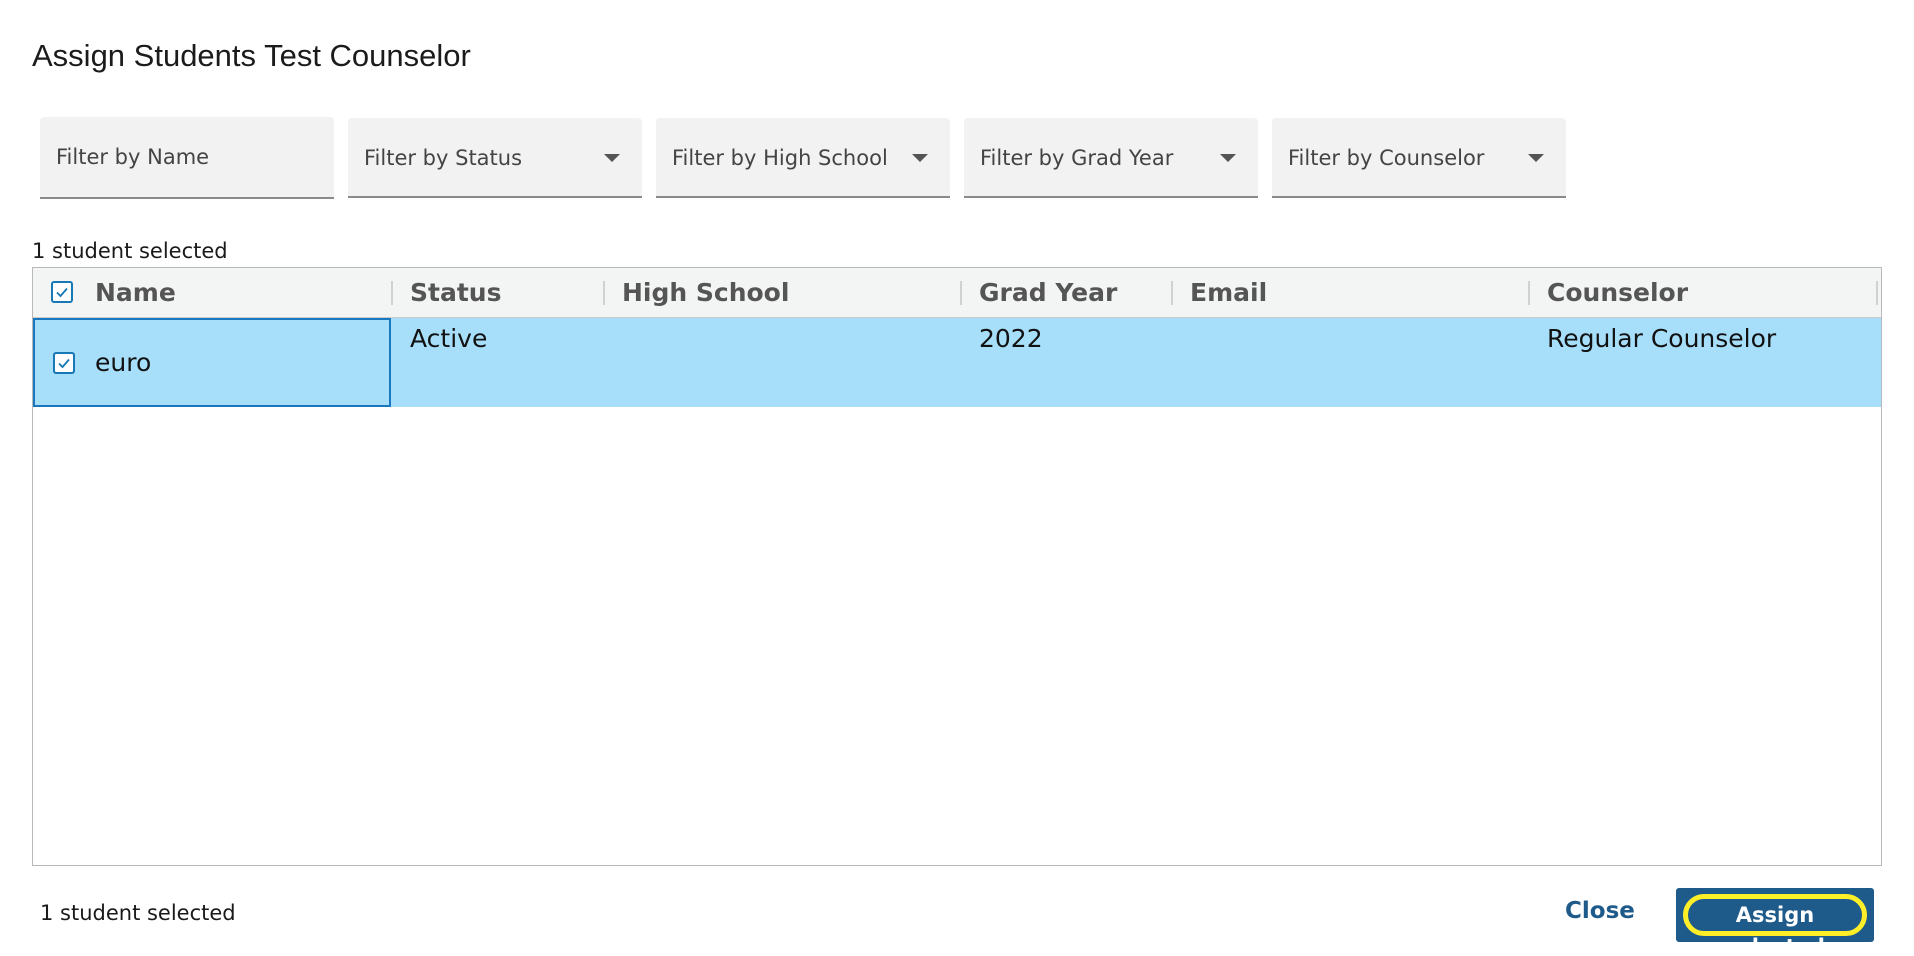 The height and width of the screenshot is (956, 1914). Describe the element at coordinates (1048, 292) in the screenshot. I see `column-header-grad-year: Grad Year` at that location.